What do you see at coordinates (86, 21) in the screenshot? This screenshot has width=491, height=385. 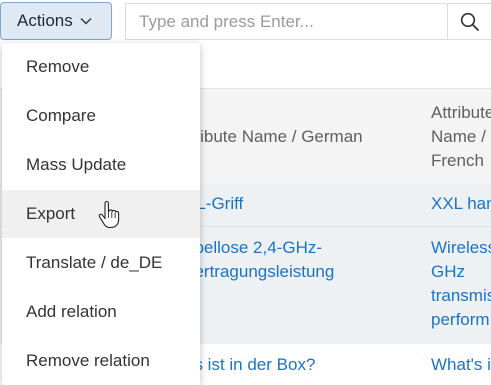 I see `chevron-down-icon` at bounding box center [86, 21].